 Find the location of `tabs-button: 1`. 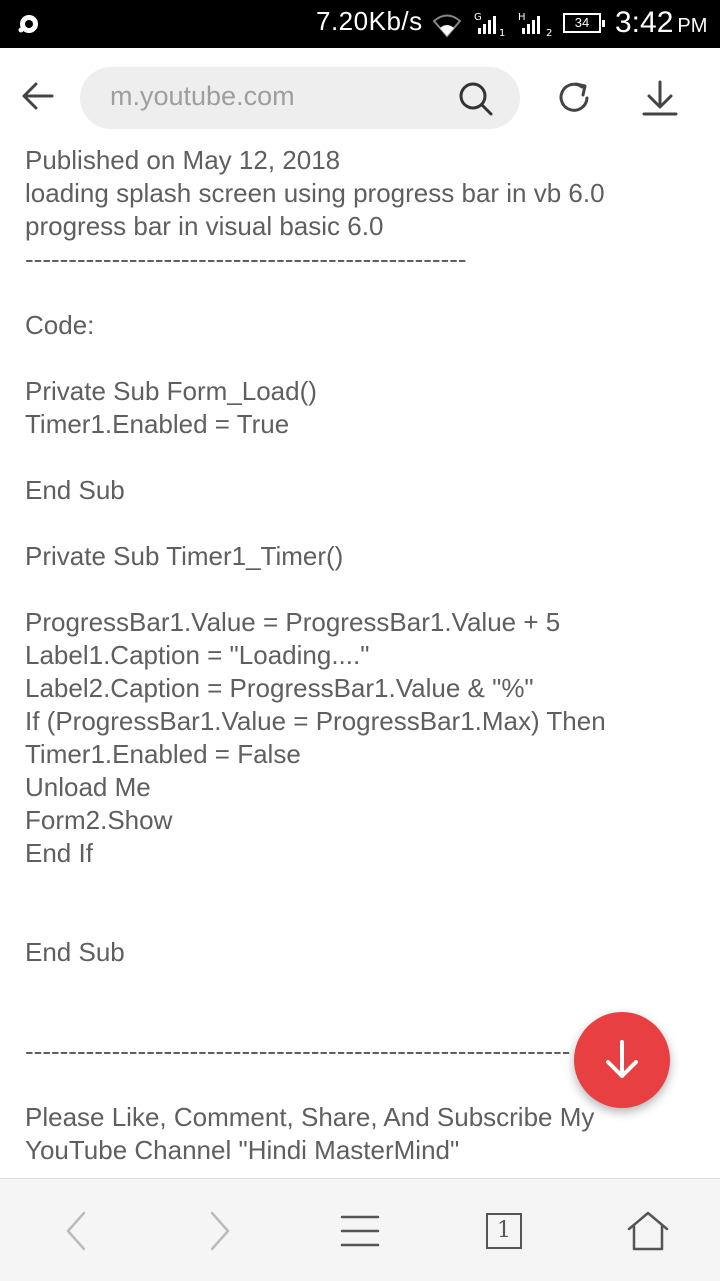

tabs-button: 1 is located at coordinates (504, 1231).